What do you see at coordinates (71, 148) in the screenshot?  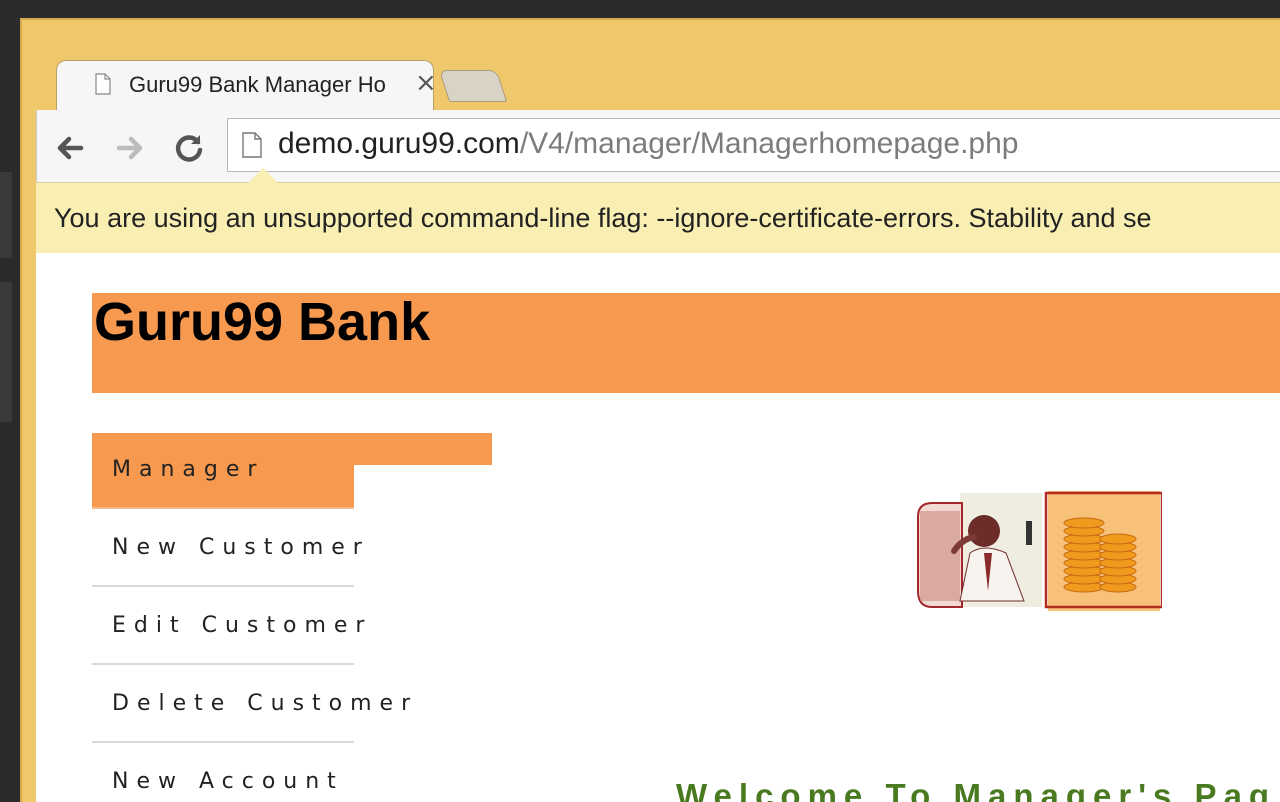 I see `back-arrow-icon` at bounding box center [71, 148].